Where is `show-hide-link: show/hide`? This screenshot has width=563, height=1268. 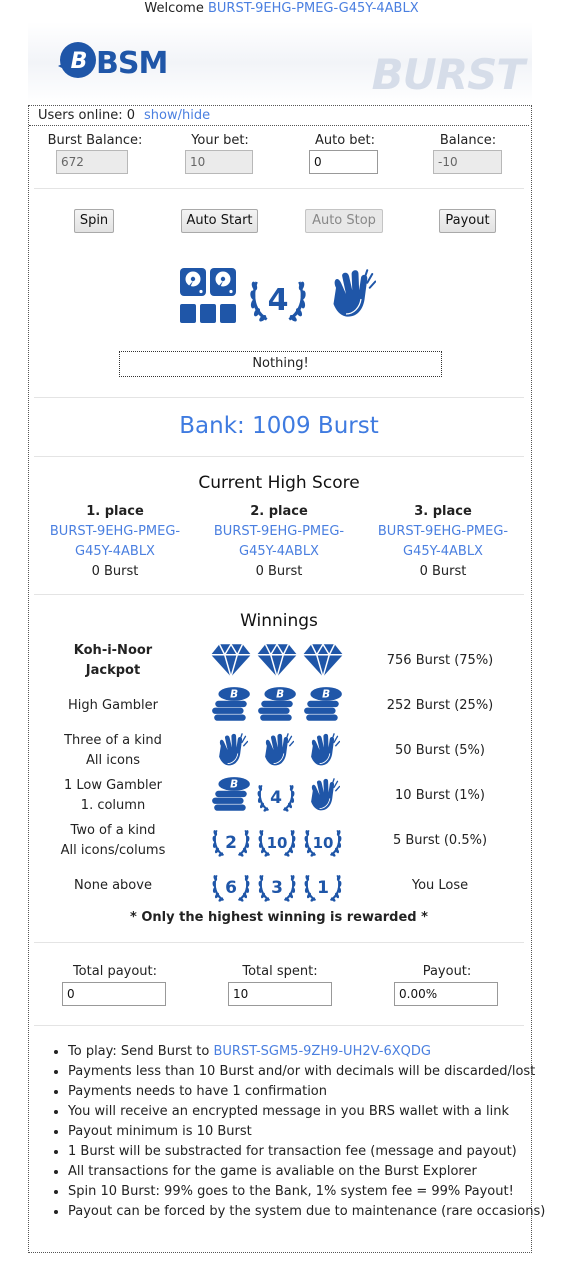 show-hide-link: show/hide is located at coordinates (177, 115).